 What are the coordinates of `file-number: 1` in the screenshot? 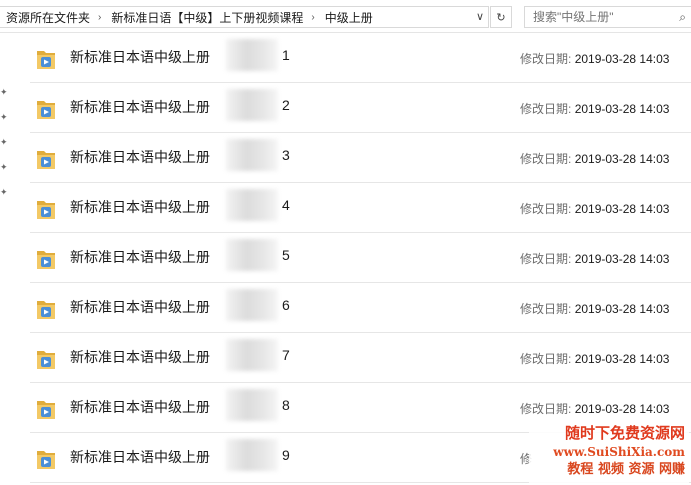 It's located at (286, 55).